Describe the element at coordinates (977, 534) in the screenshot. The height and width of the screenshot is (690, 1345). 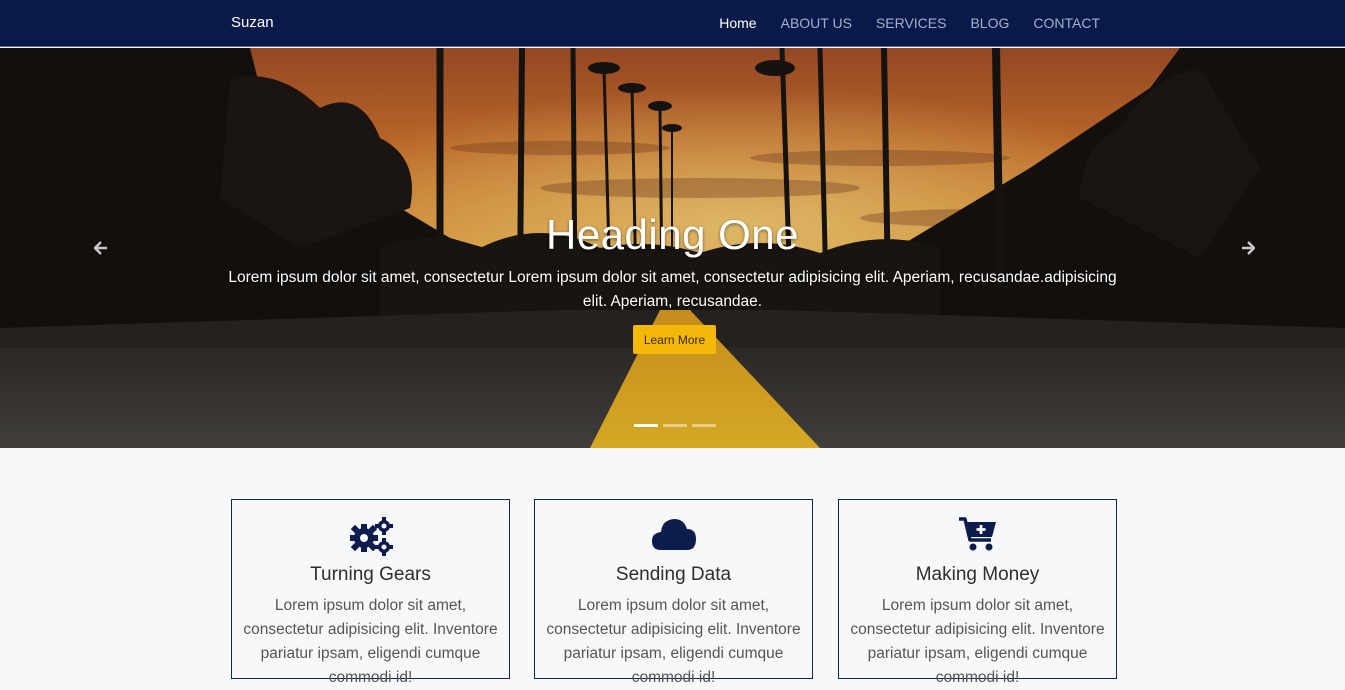
I see `cart-plus-icon` at that location.